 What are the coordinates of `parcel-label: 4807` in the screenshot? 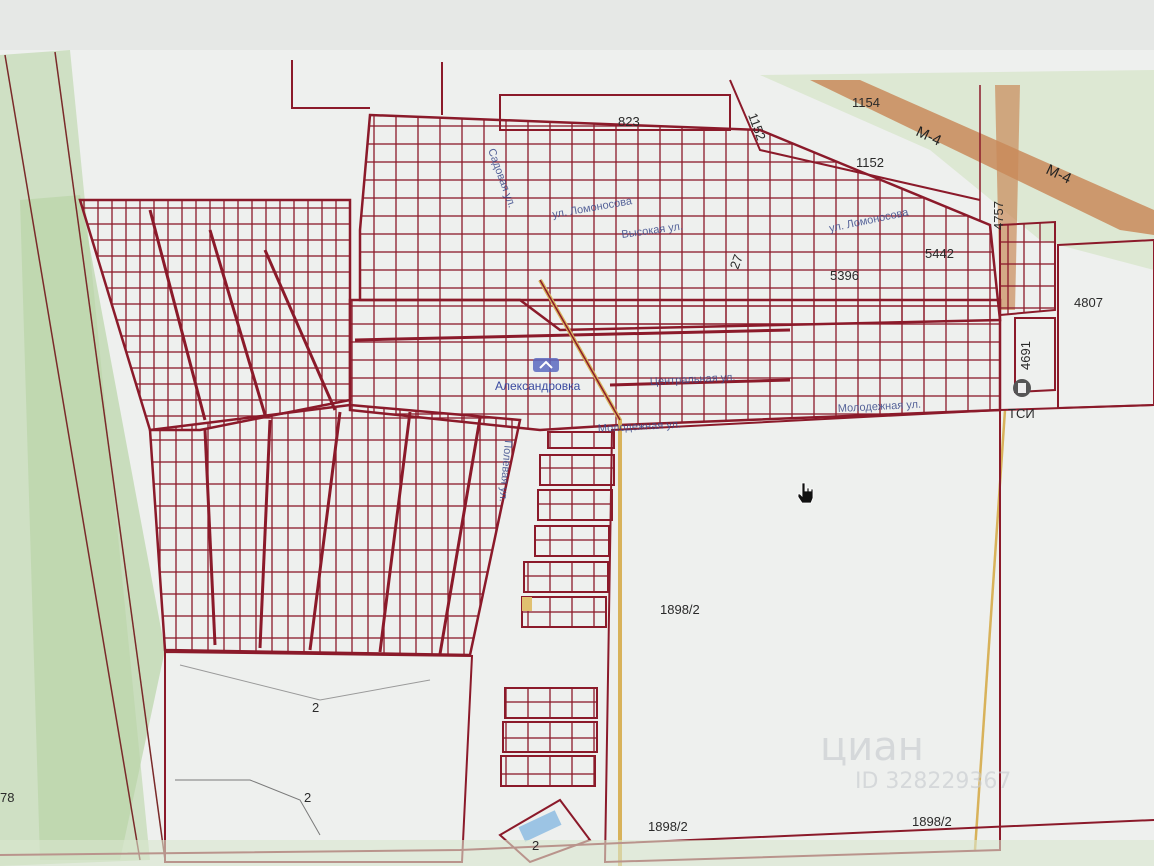 It's located at (1088, 302).